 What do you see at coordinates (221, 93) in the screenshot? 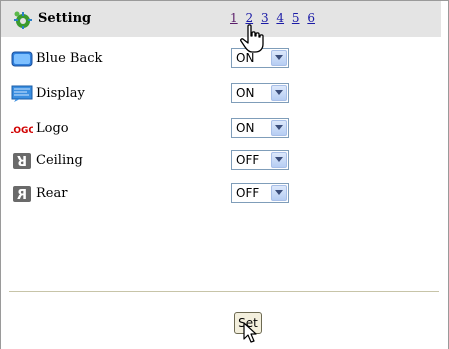
I see `setting-row-display: Display ON` at bounding box center [221, 93].